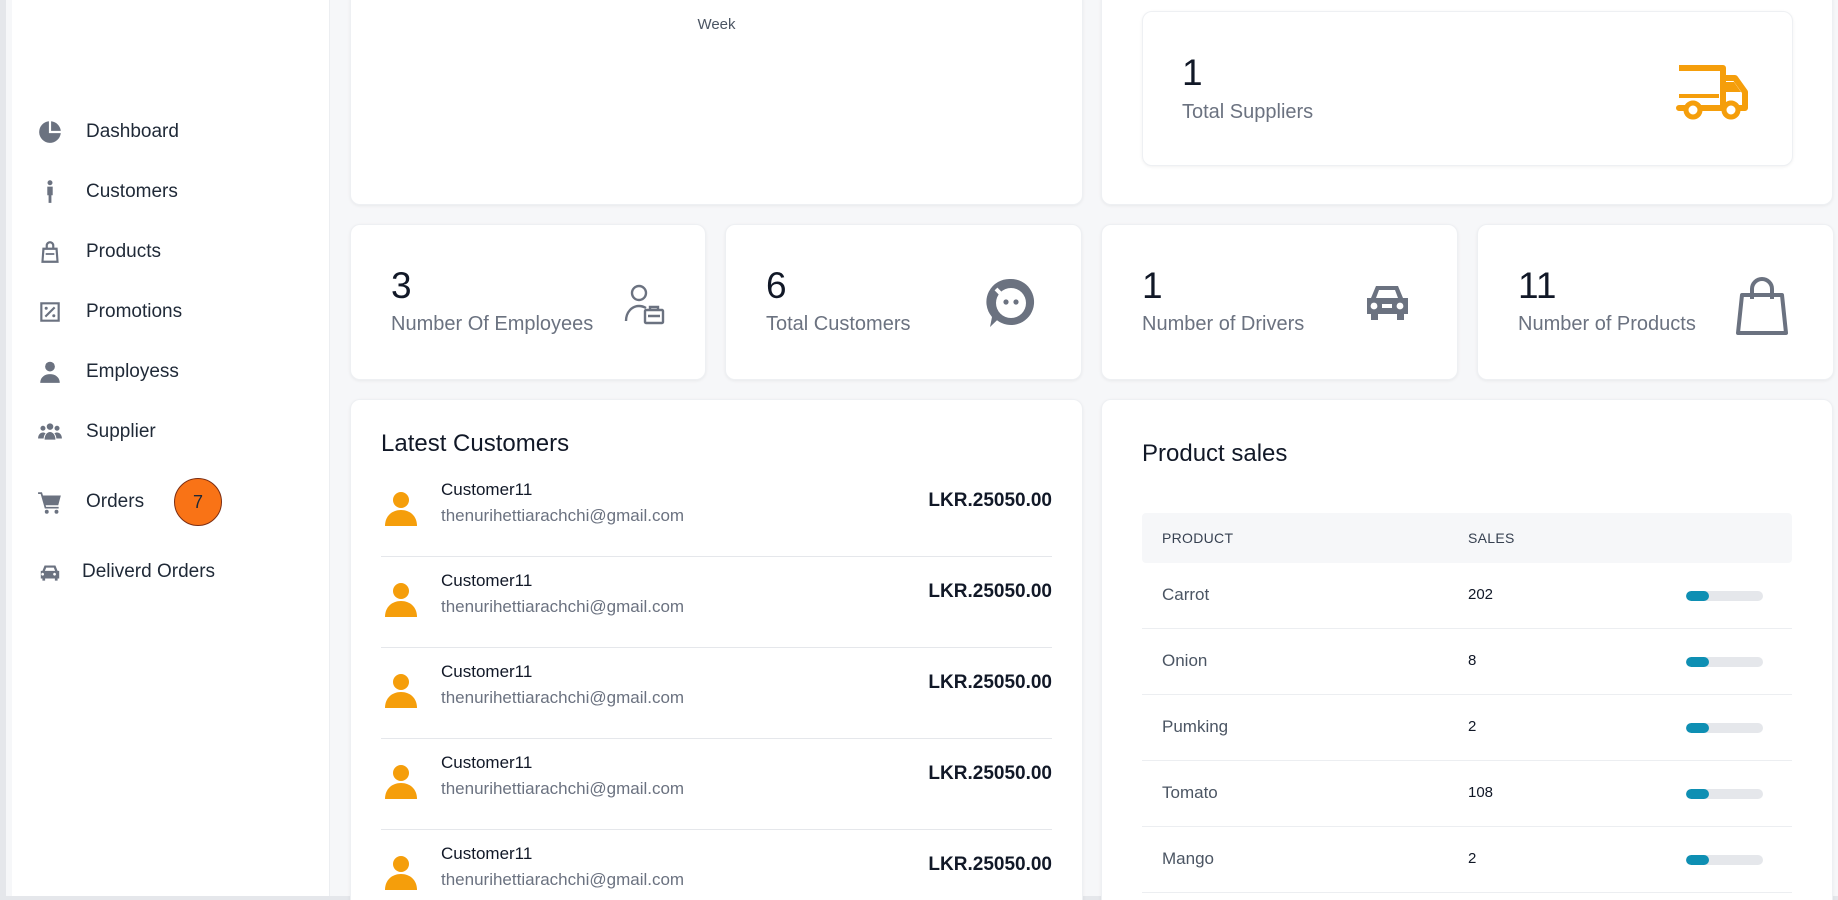  I want to click on orders-count-badge: 7, so click(198, 502).